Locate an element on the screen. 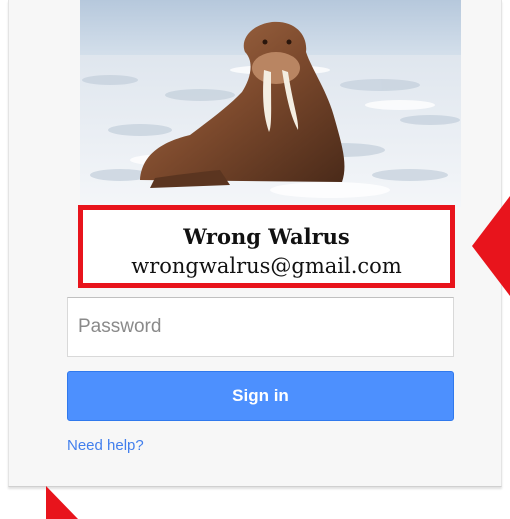 This screenshot has width=510, height=519. account-name: Wrong Walrus is located at coordinates (266, 236).